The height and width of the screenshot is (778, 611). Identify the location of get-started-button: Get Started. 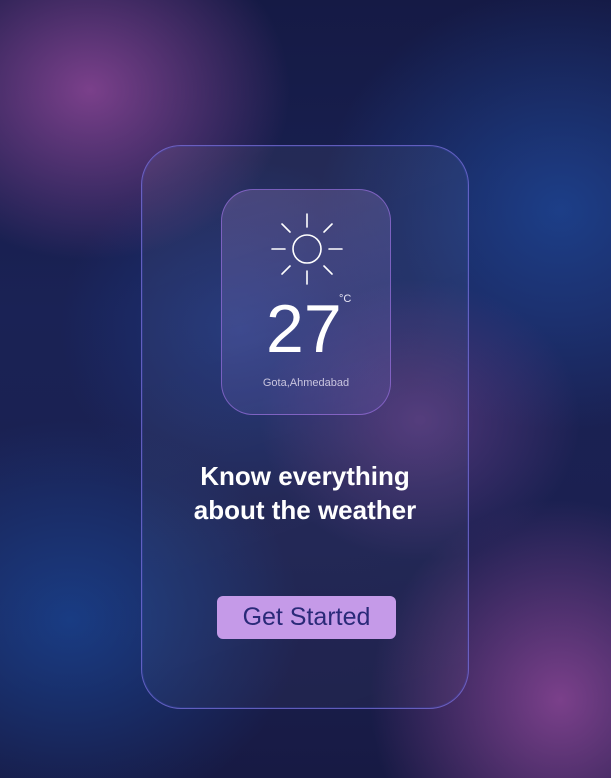
(306, 617).